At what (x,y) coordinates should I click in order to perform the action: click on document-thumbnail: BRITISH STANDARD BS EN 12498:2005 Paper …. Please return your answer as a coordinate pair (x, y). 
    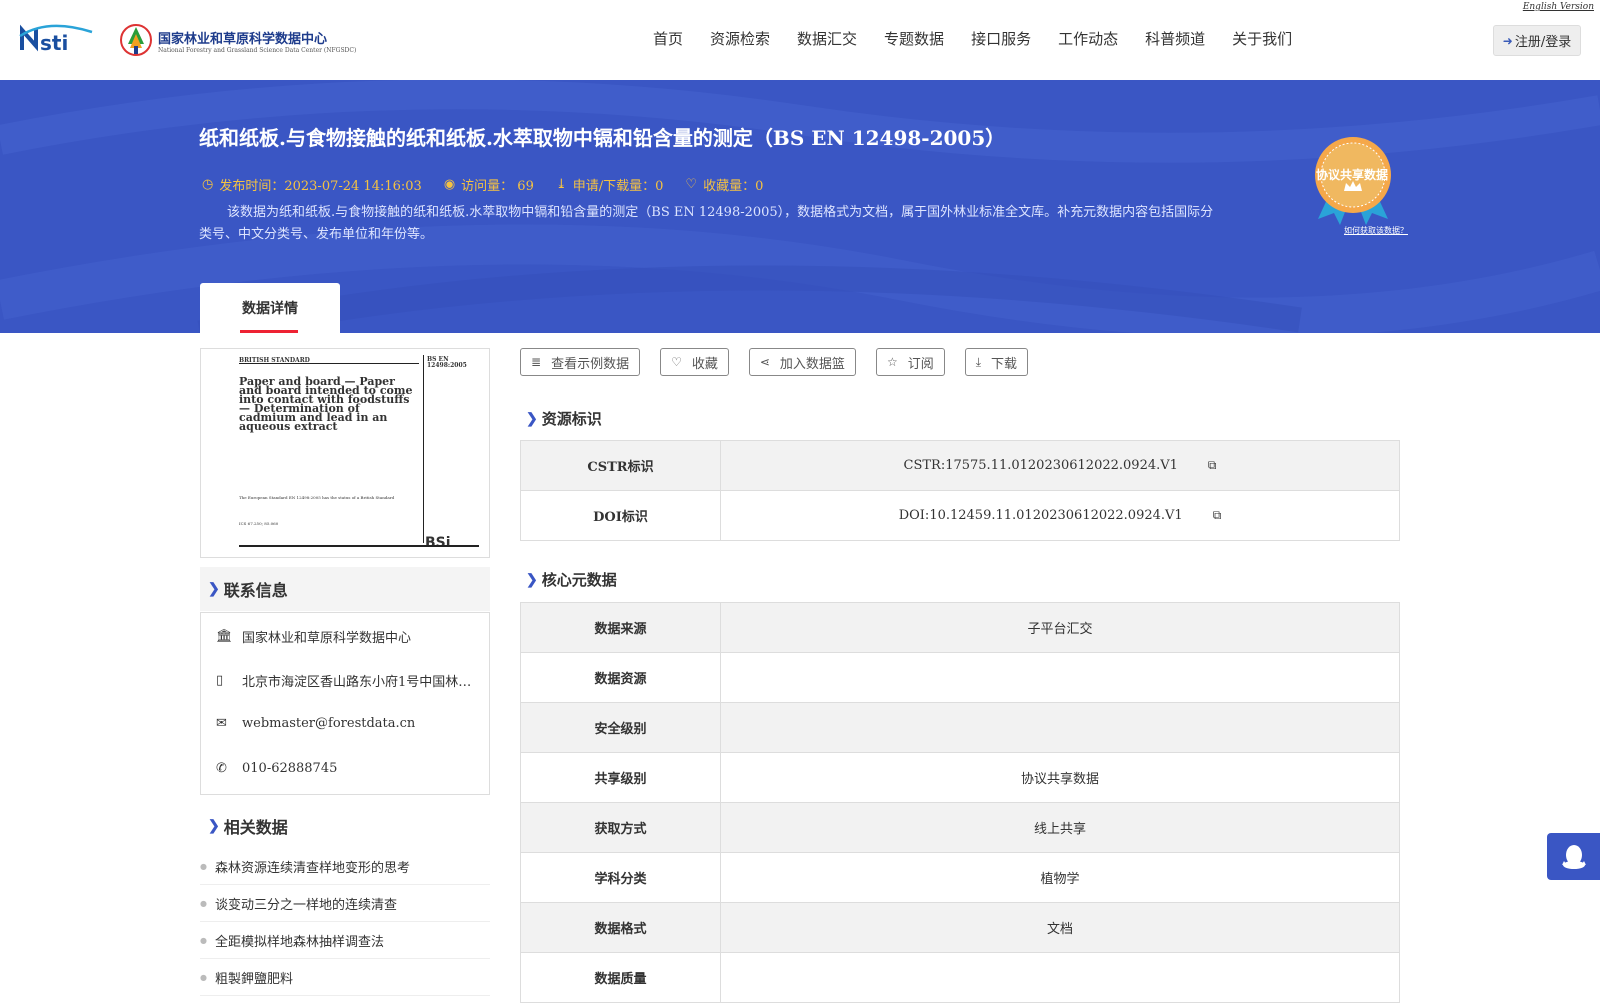
    Looking at the image, I should click on (345, 453).